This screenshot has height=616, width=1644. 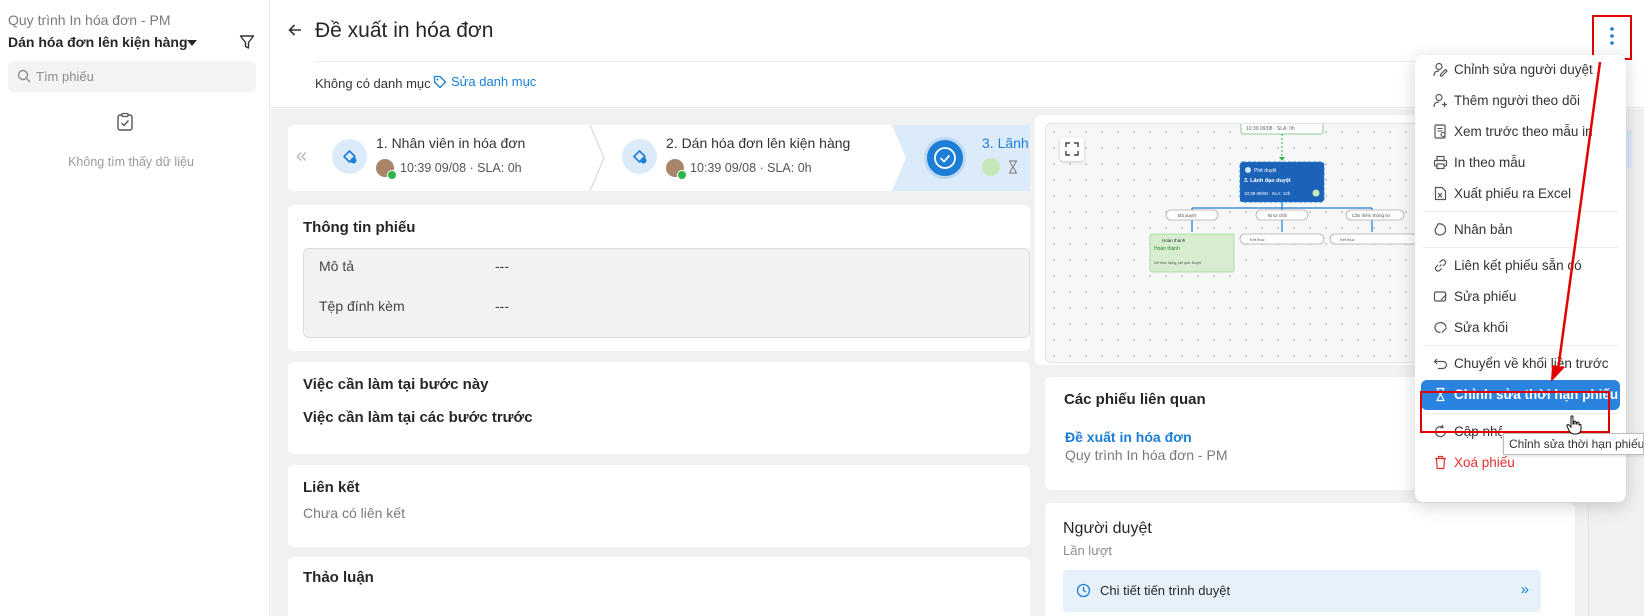 I want to click on step-item-current: 3. Lãnh, so click(x=961, y=158).